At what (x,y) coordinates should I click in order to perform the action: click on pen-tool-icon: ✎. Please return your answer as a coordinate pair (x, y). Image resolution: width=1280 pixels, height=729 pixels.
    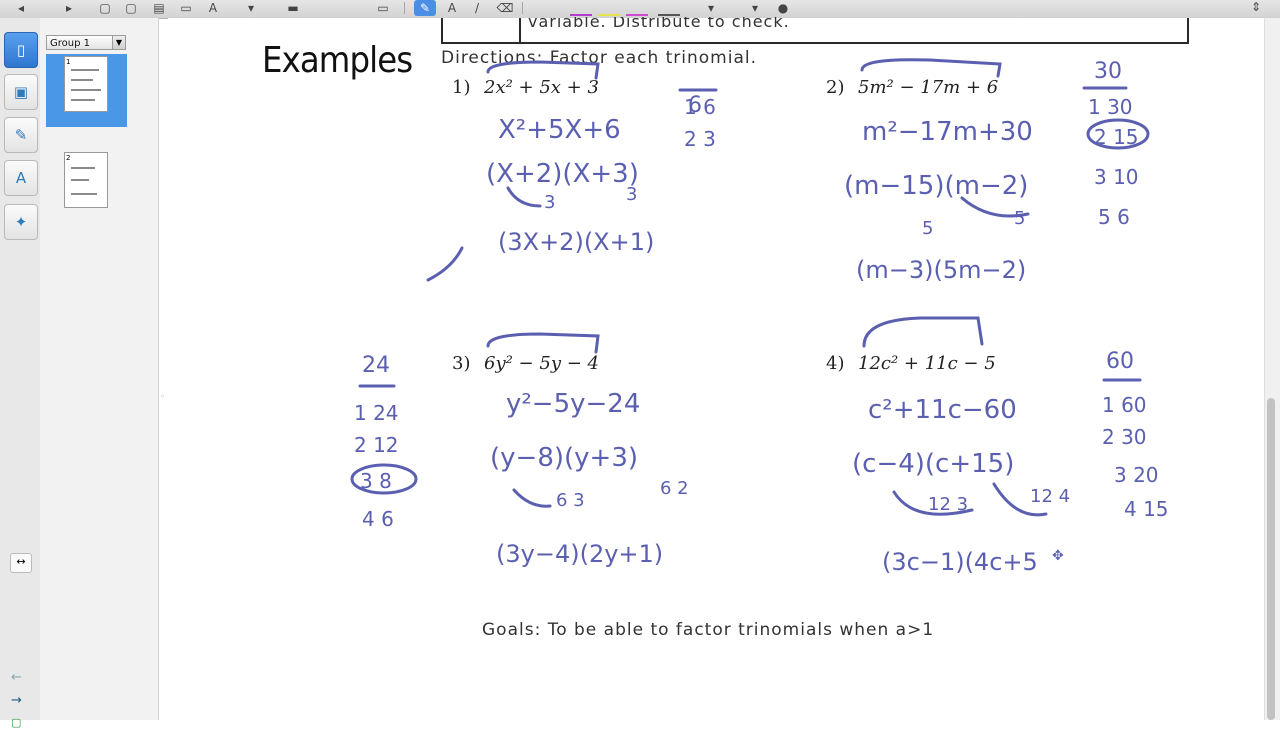
    Looking at the image, I should click on (425, 8).